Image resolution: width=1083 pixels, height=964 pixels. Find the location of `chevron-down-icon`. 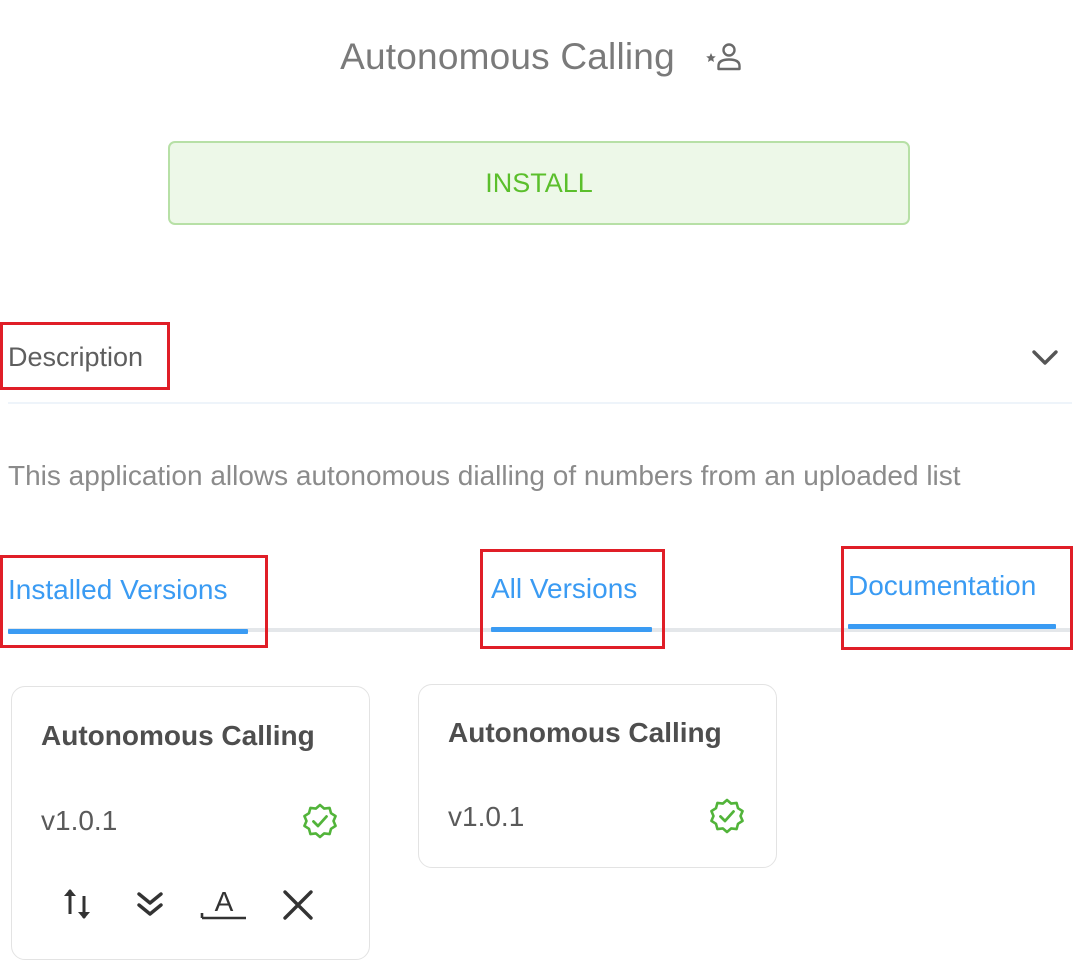

chevron-down-icon is located at coordinates (1045, 360).